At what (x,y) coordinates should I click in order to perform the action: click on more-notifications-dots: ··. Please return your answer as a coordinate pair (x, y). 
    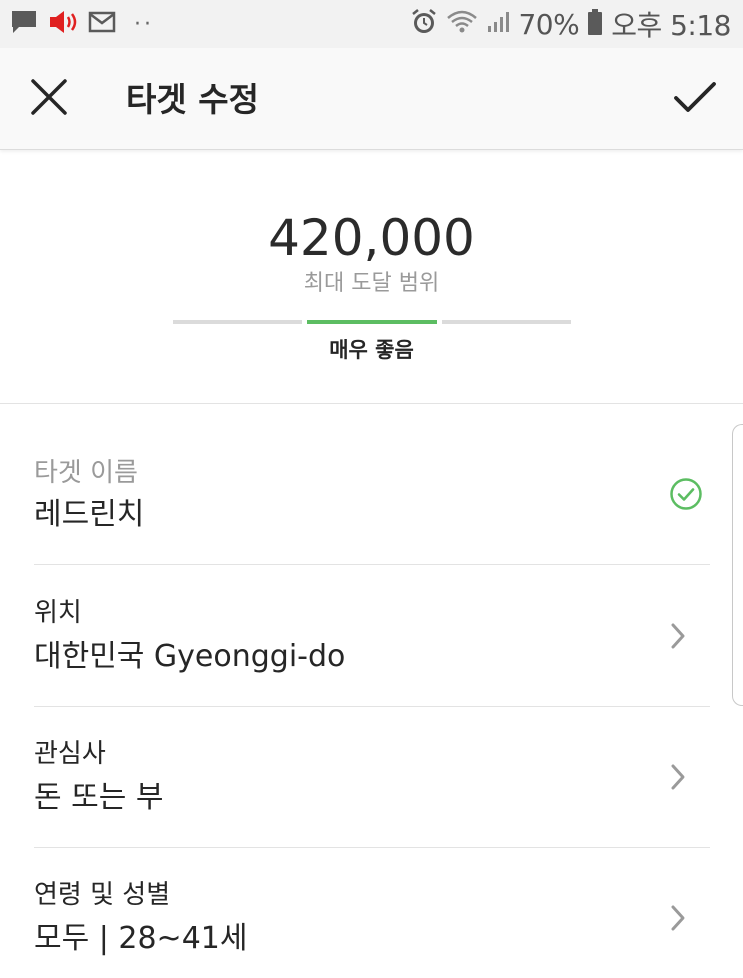
    Looking at the image, I should click on (144, 24).